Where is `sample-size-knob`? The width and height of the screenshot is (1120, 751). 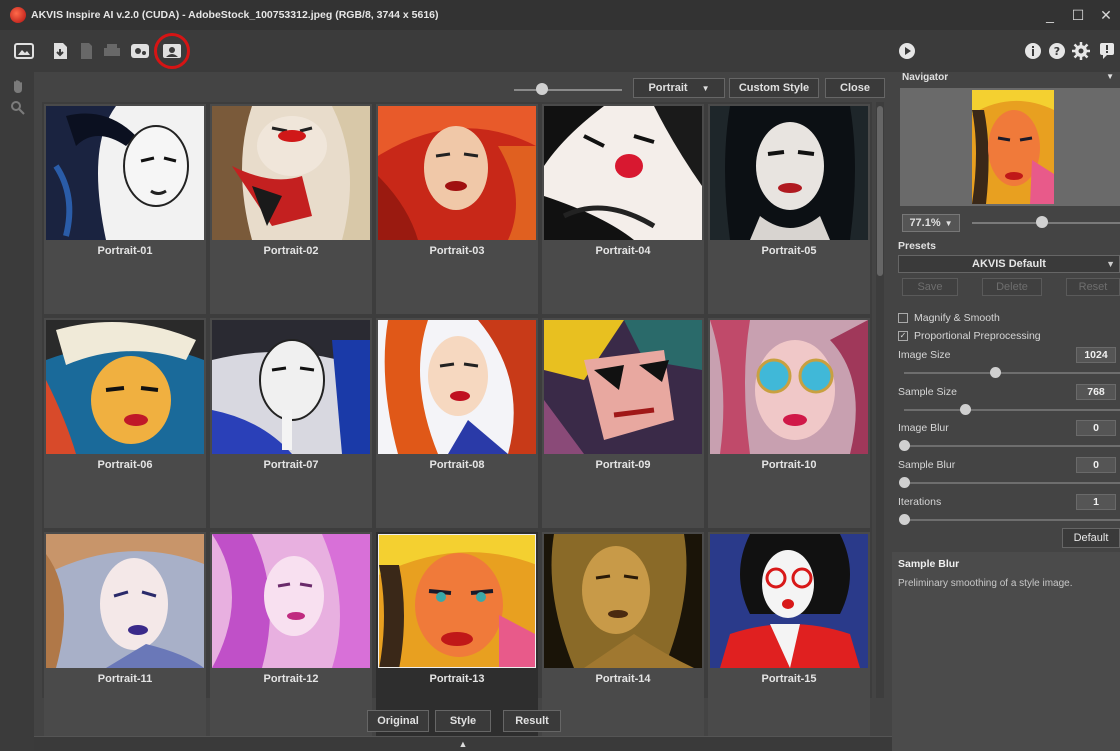
sample-size-knob is located at coordinates (965, 409).